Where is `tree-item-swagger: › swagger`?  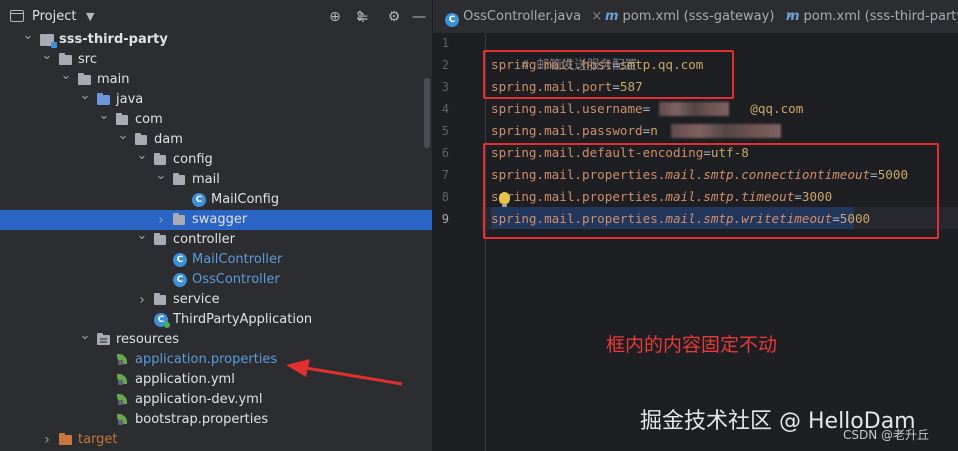
tree-item-swagger: › swagger is located at coordinates (216, 220).